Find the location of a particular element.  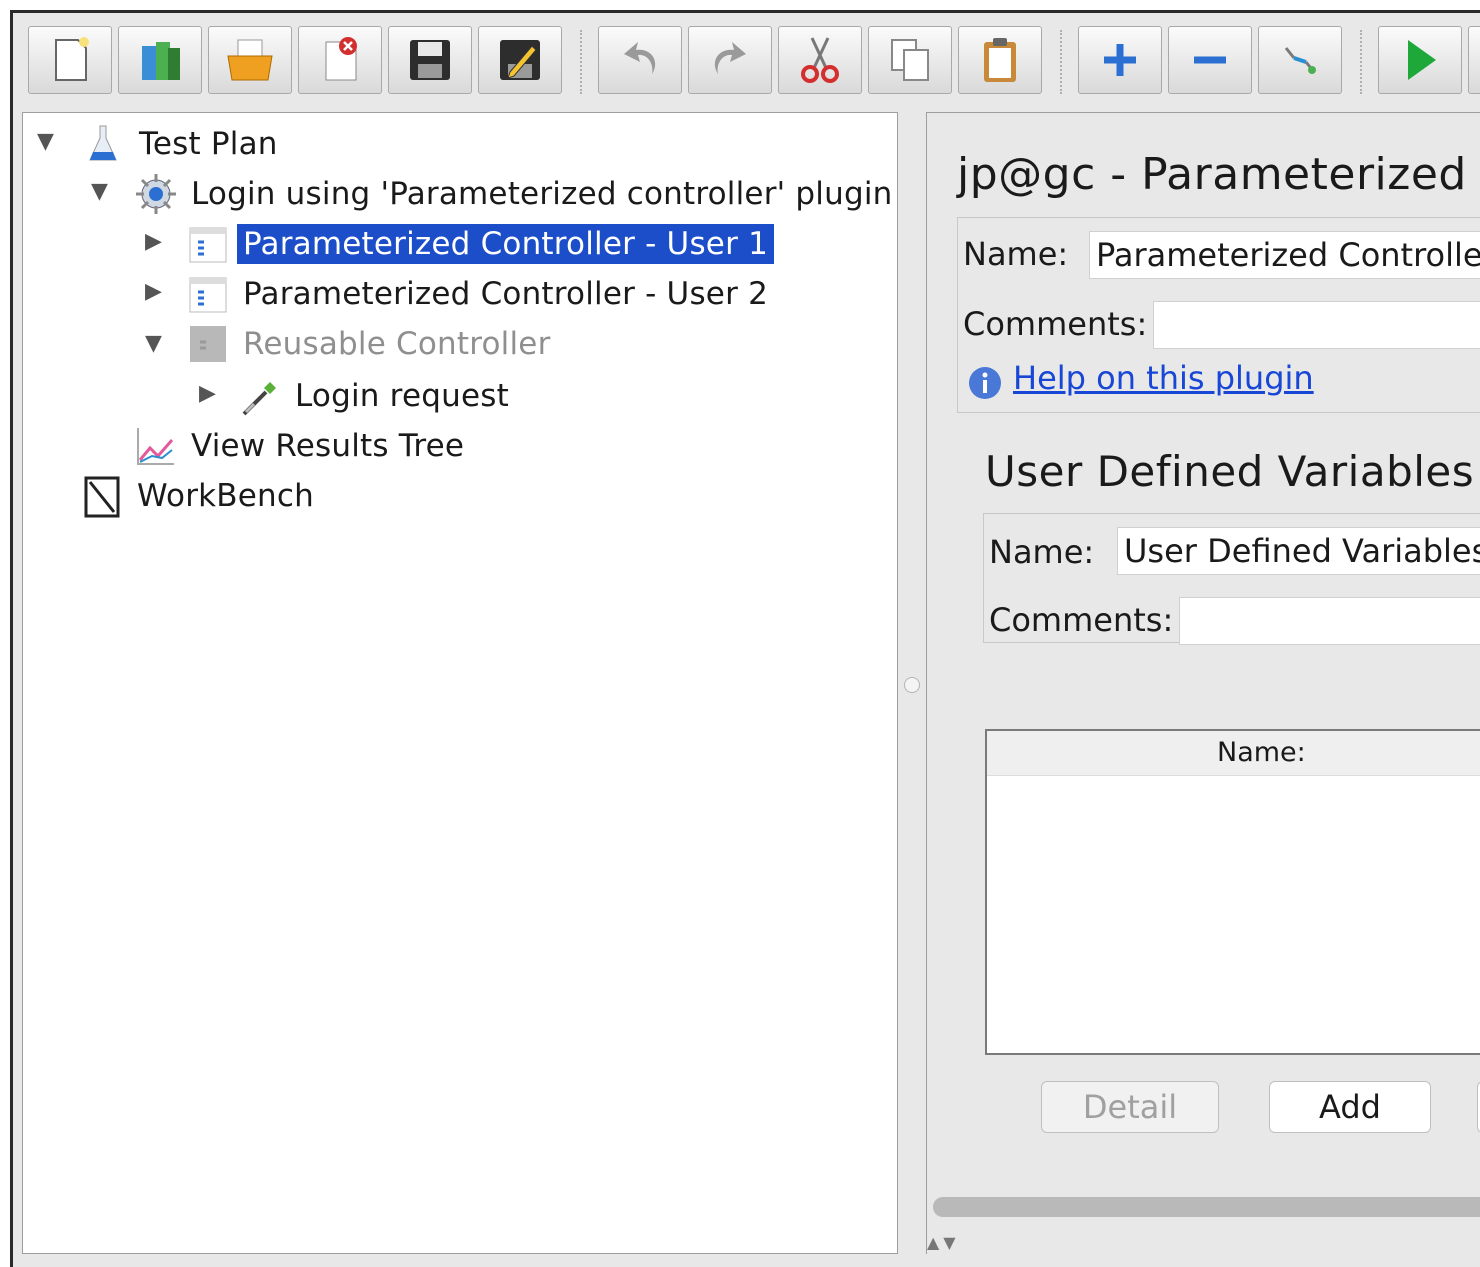

thread-group-gear-icon is located at coordinates (156, 194).